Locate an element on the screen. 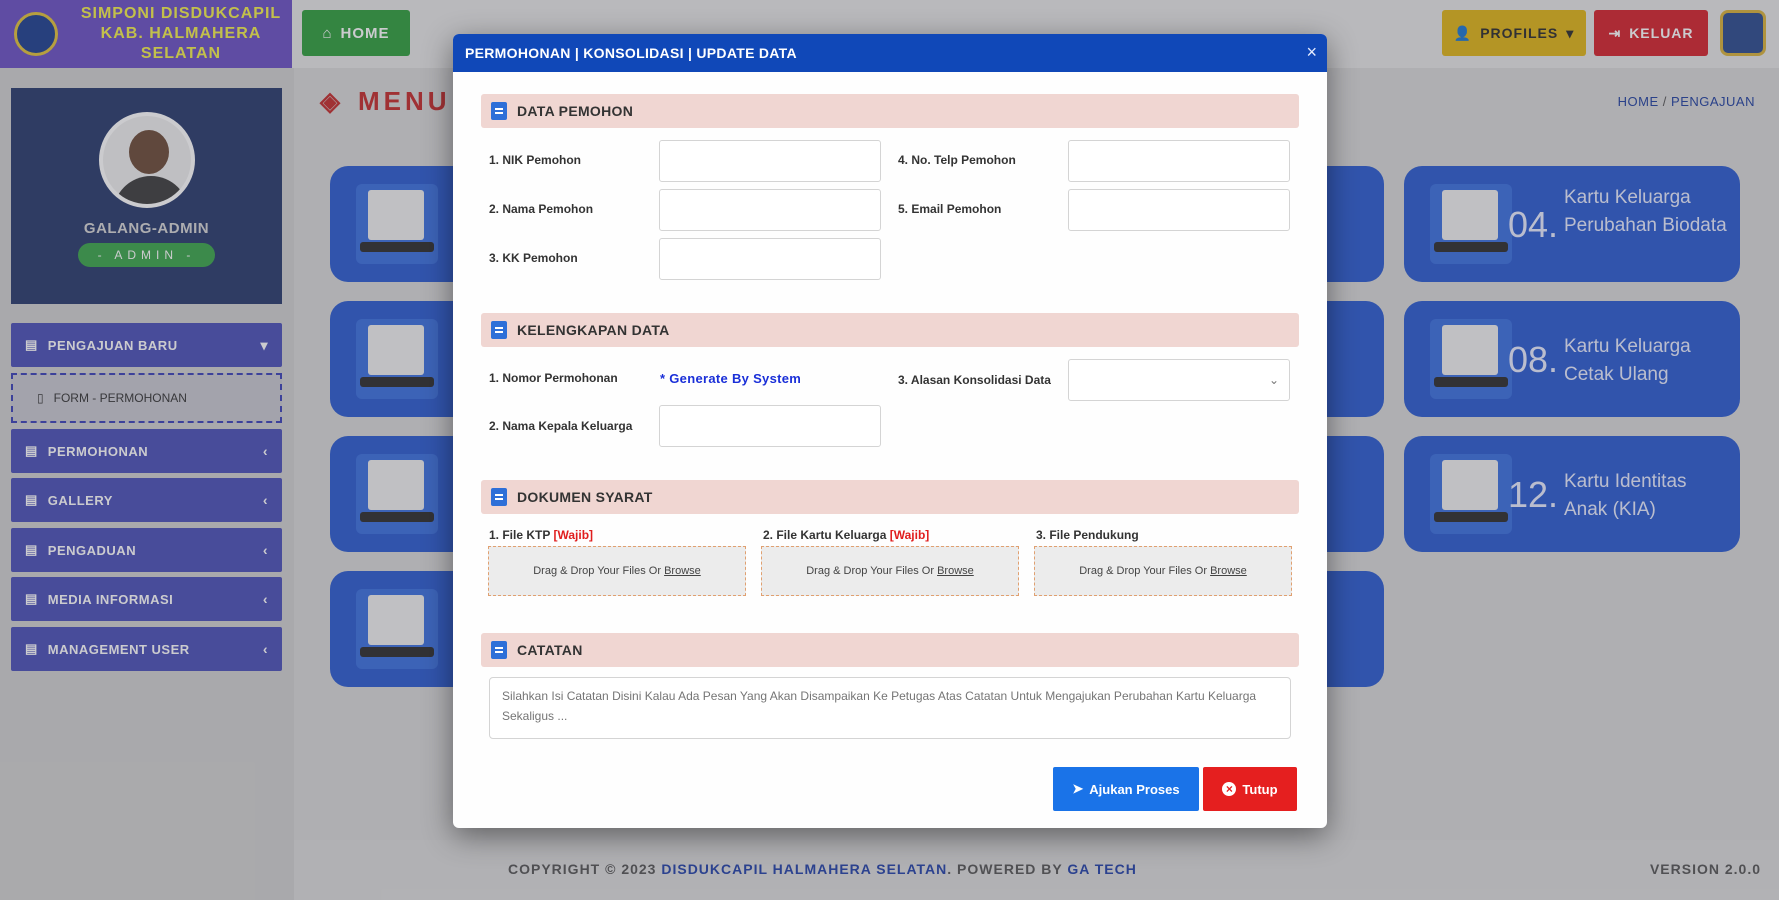 The image size is (1779, 900). submit-label: Ajukan Proses is located at coordinates (1134, 789).